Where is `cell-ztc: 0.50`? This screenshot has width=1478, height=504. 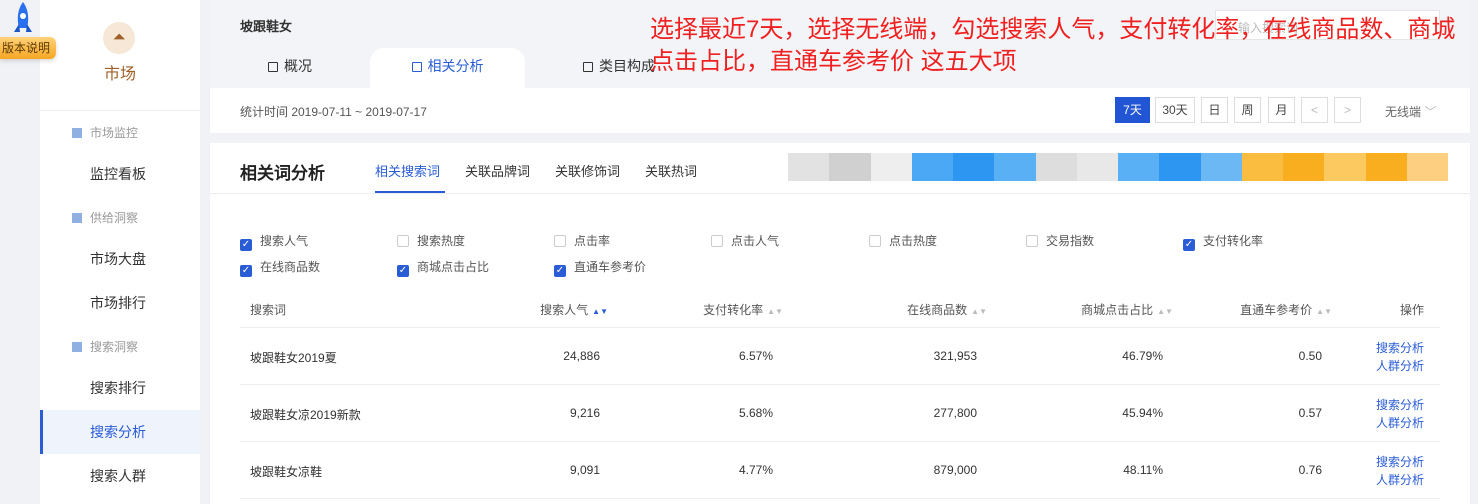
cell-ztc: 0.50 is located at coordinates (1310, 356).